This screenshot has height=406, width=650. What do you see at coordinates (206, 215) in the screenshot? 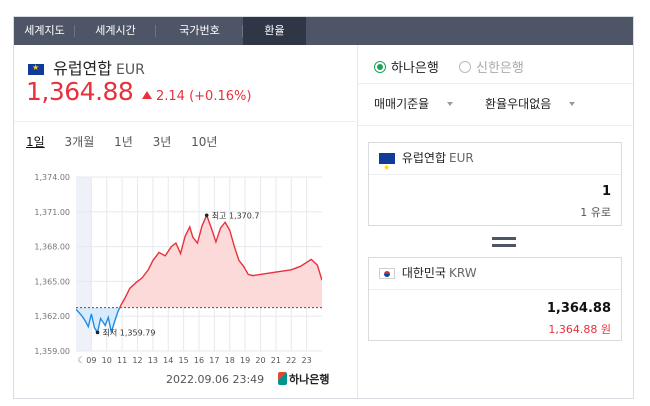
I see `high-marker` at bounding box center [206, 215].